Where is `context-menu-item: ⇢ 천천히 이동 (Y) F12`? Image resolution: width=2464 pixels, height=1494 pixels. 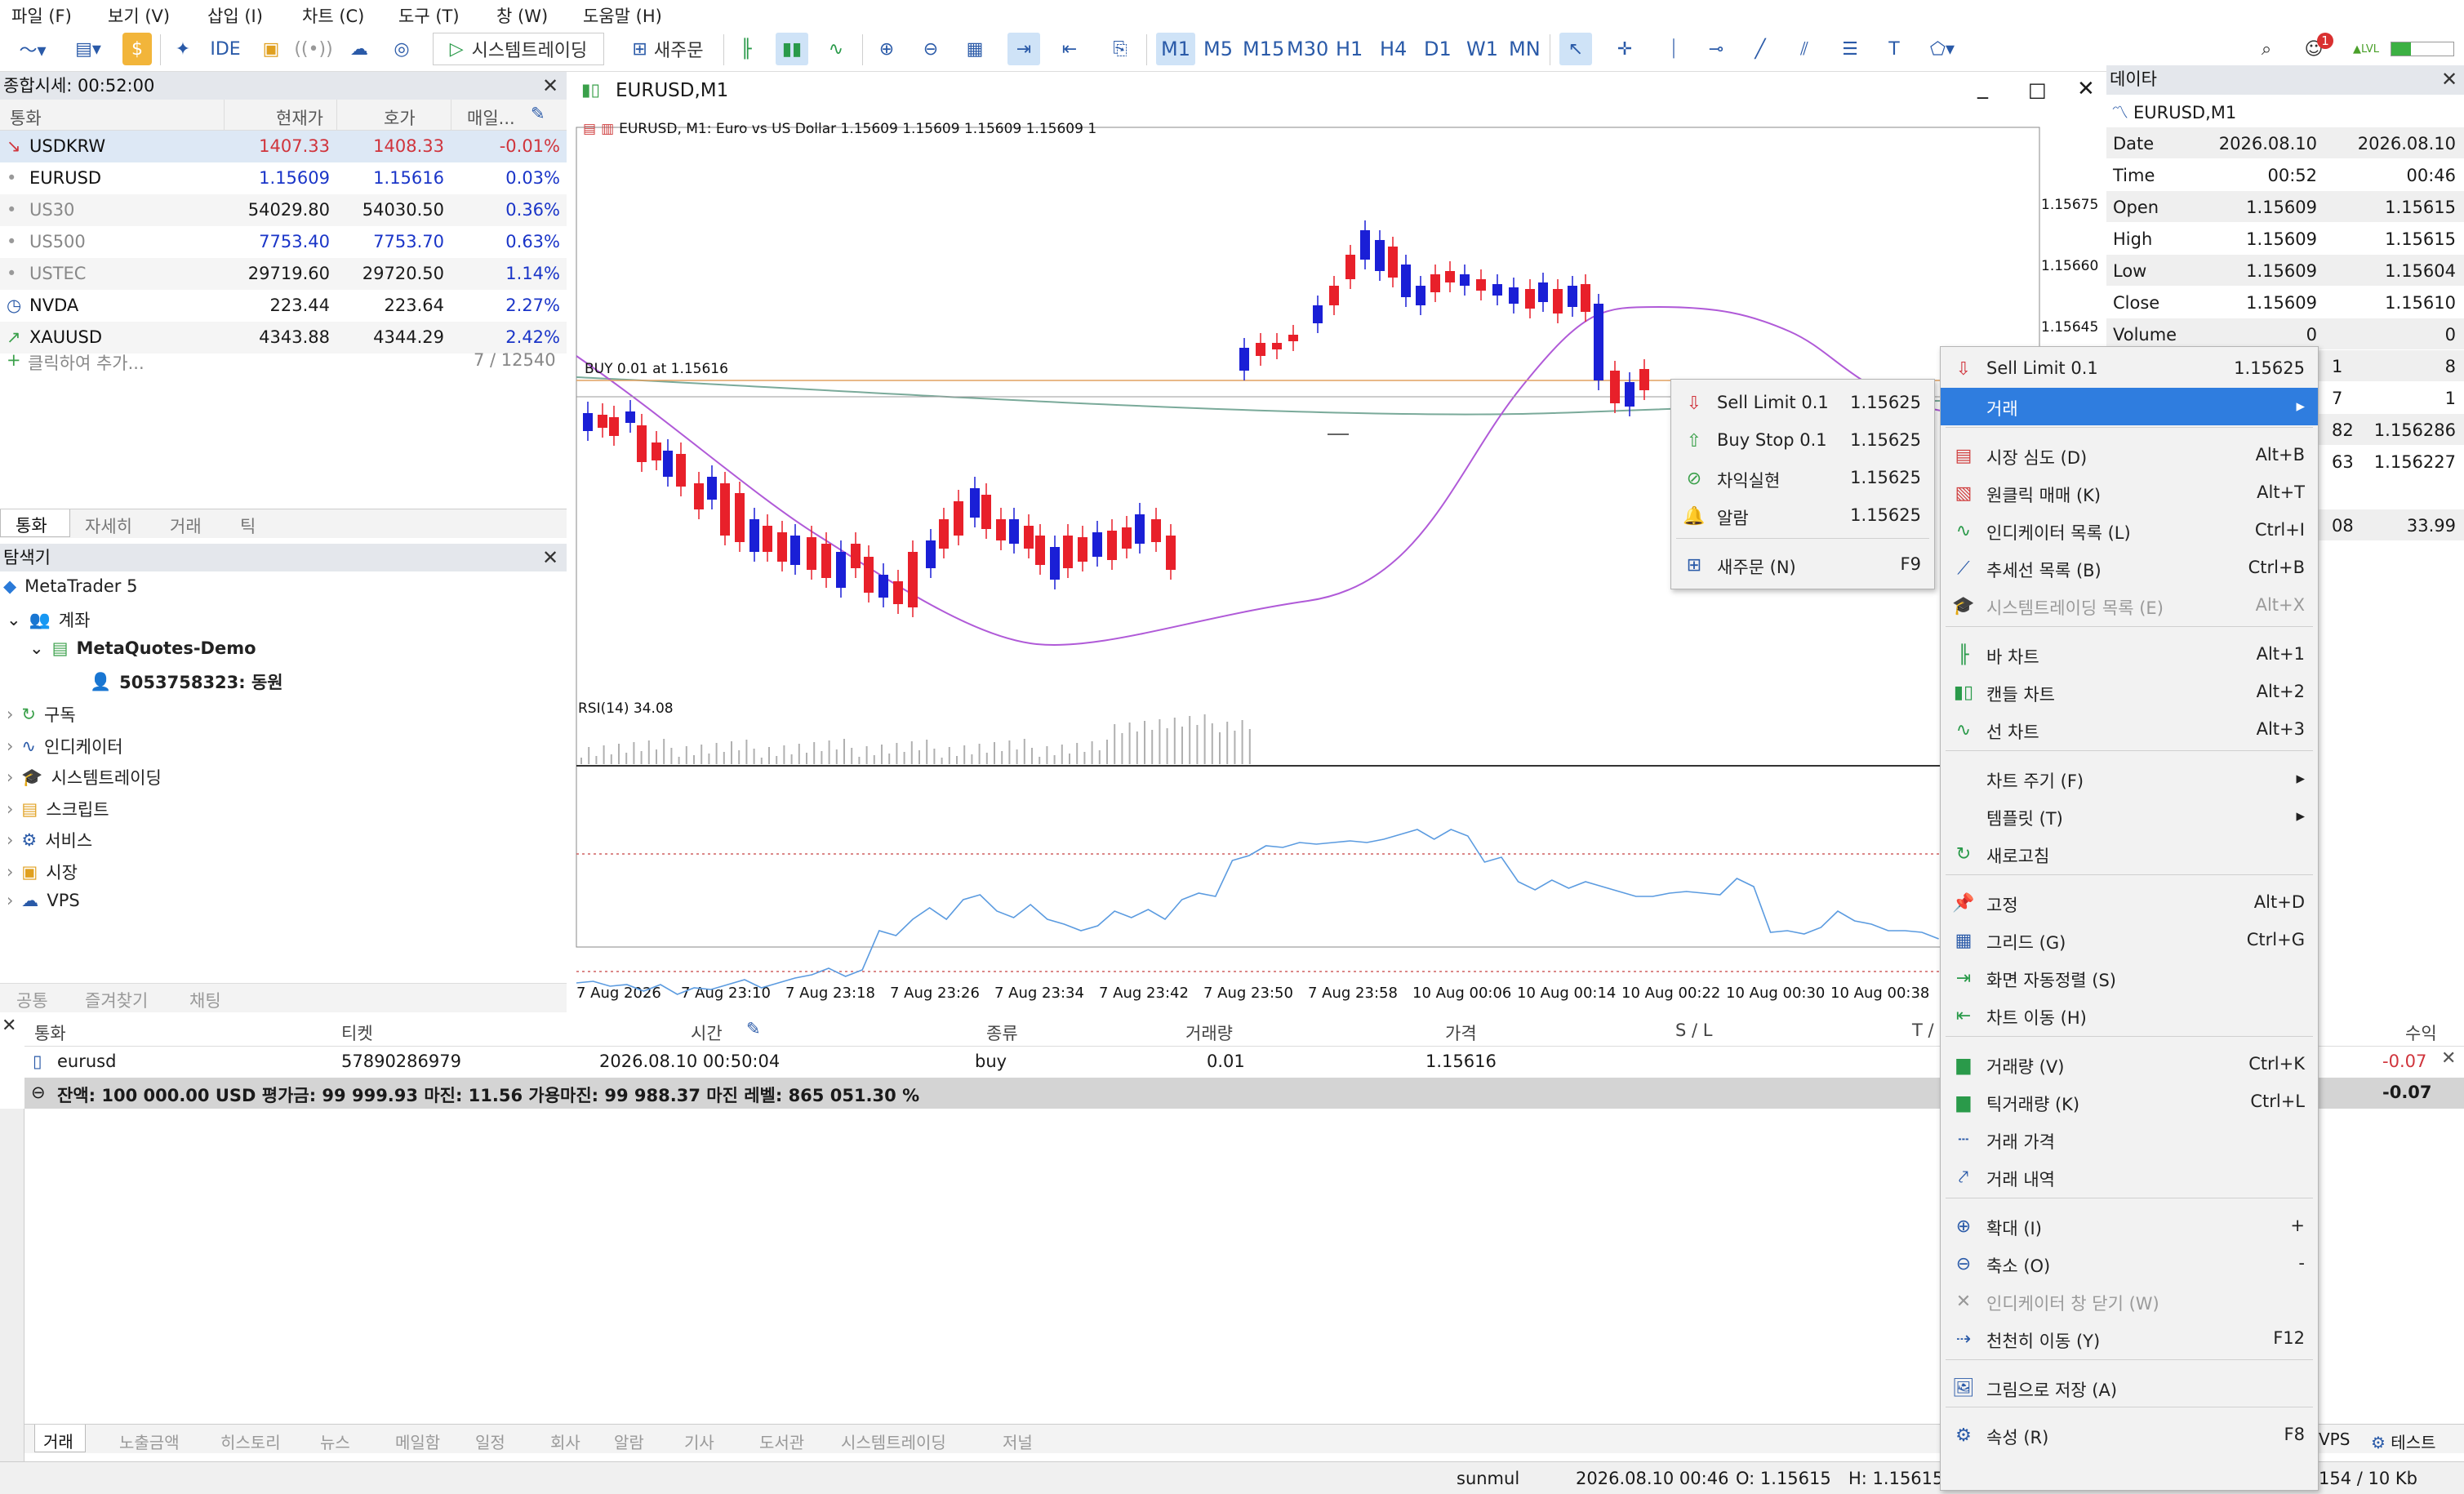
context-menu-item: ⇢ 천천히 이동 (Y) F12 is located at coordinates (2129, 1339).